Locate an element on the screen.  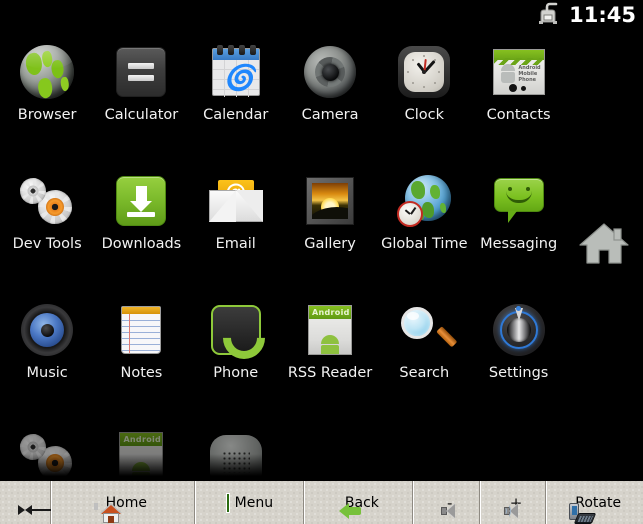
app-label: Downloads is located at coordinates (141, 244).